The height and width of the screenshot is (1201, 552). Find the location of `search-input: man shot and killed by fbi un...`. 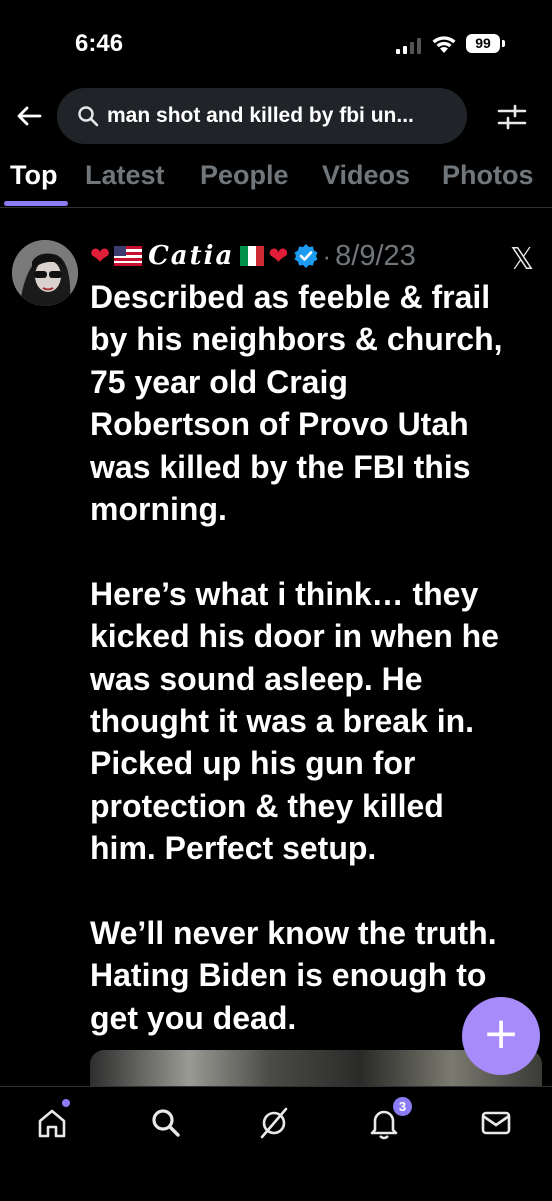

search-input: man shot and killed by fbi un... is located at coordinates (262, 116).